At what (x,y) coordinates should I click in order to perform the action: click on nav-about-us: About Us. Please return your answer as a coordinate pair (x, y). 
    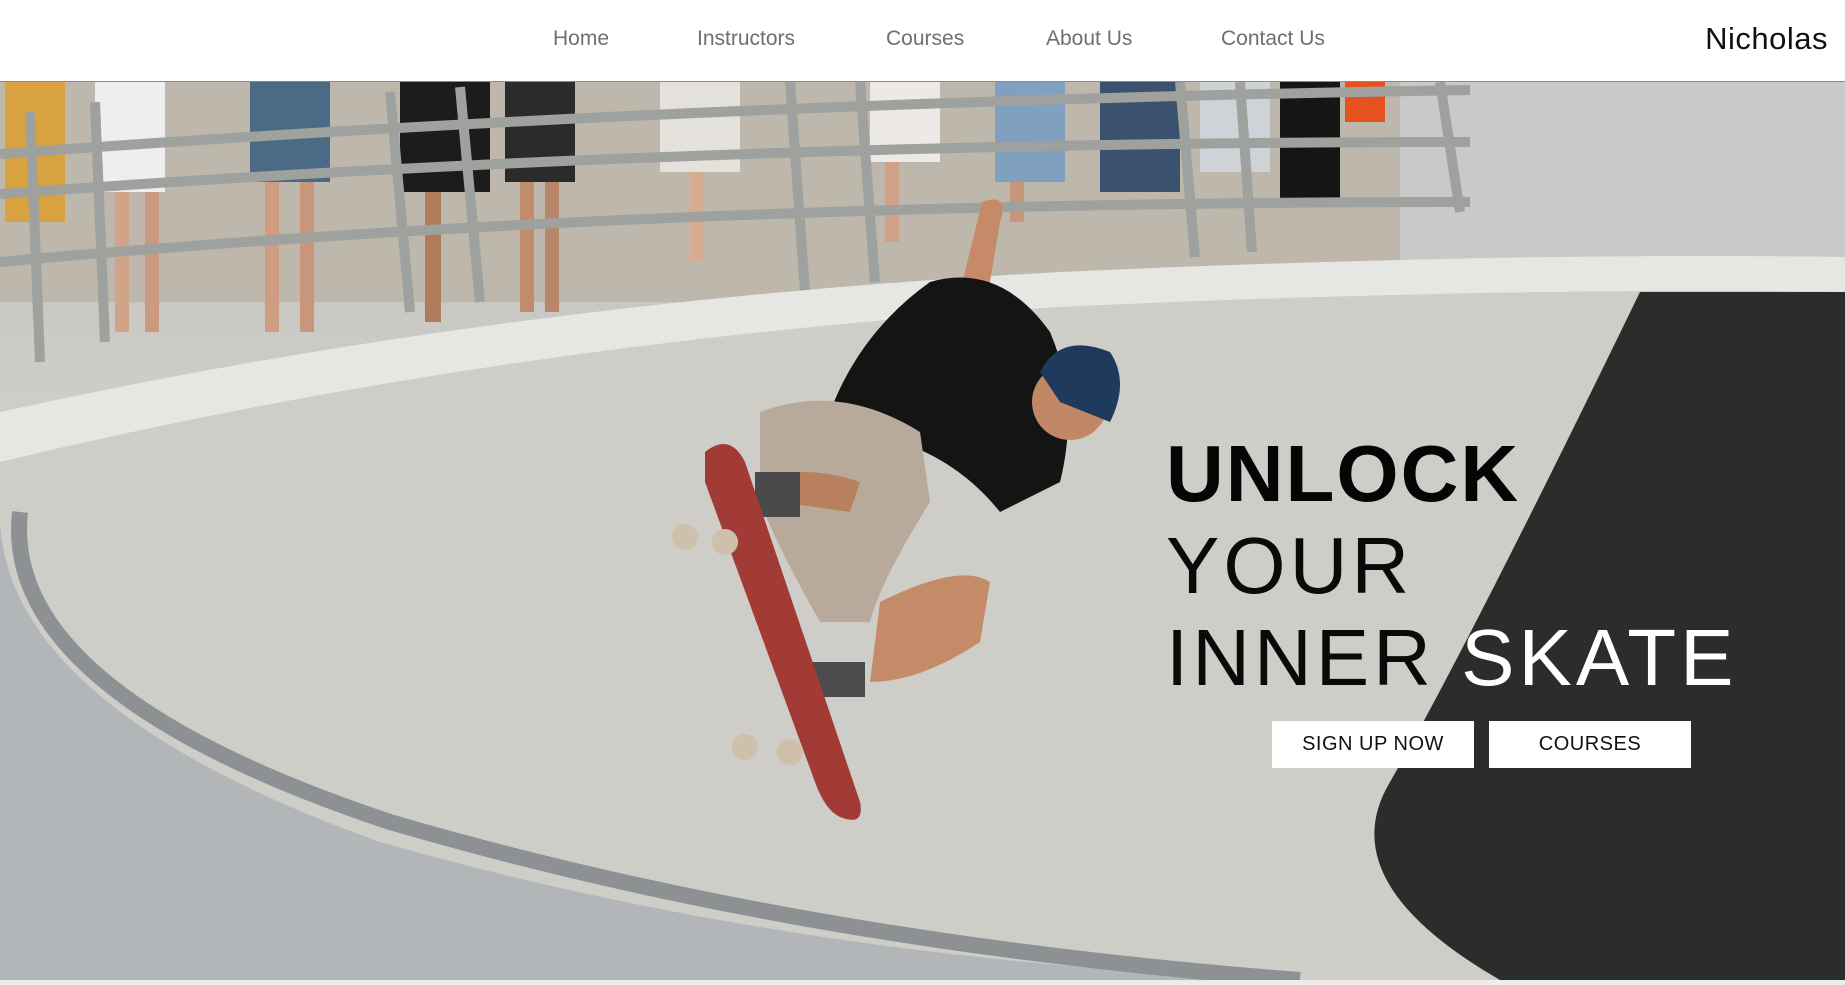
    Looking at the image, I should click on (1089, 39).